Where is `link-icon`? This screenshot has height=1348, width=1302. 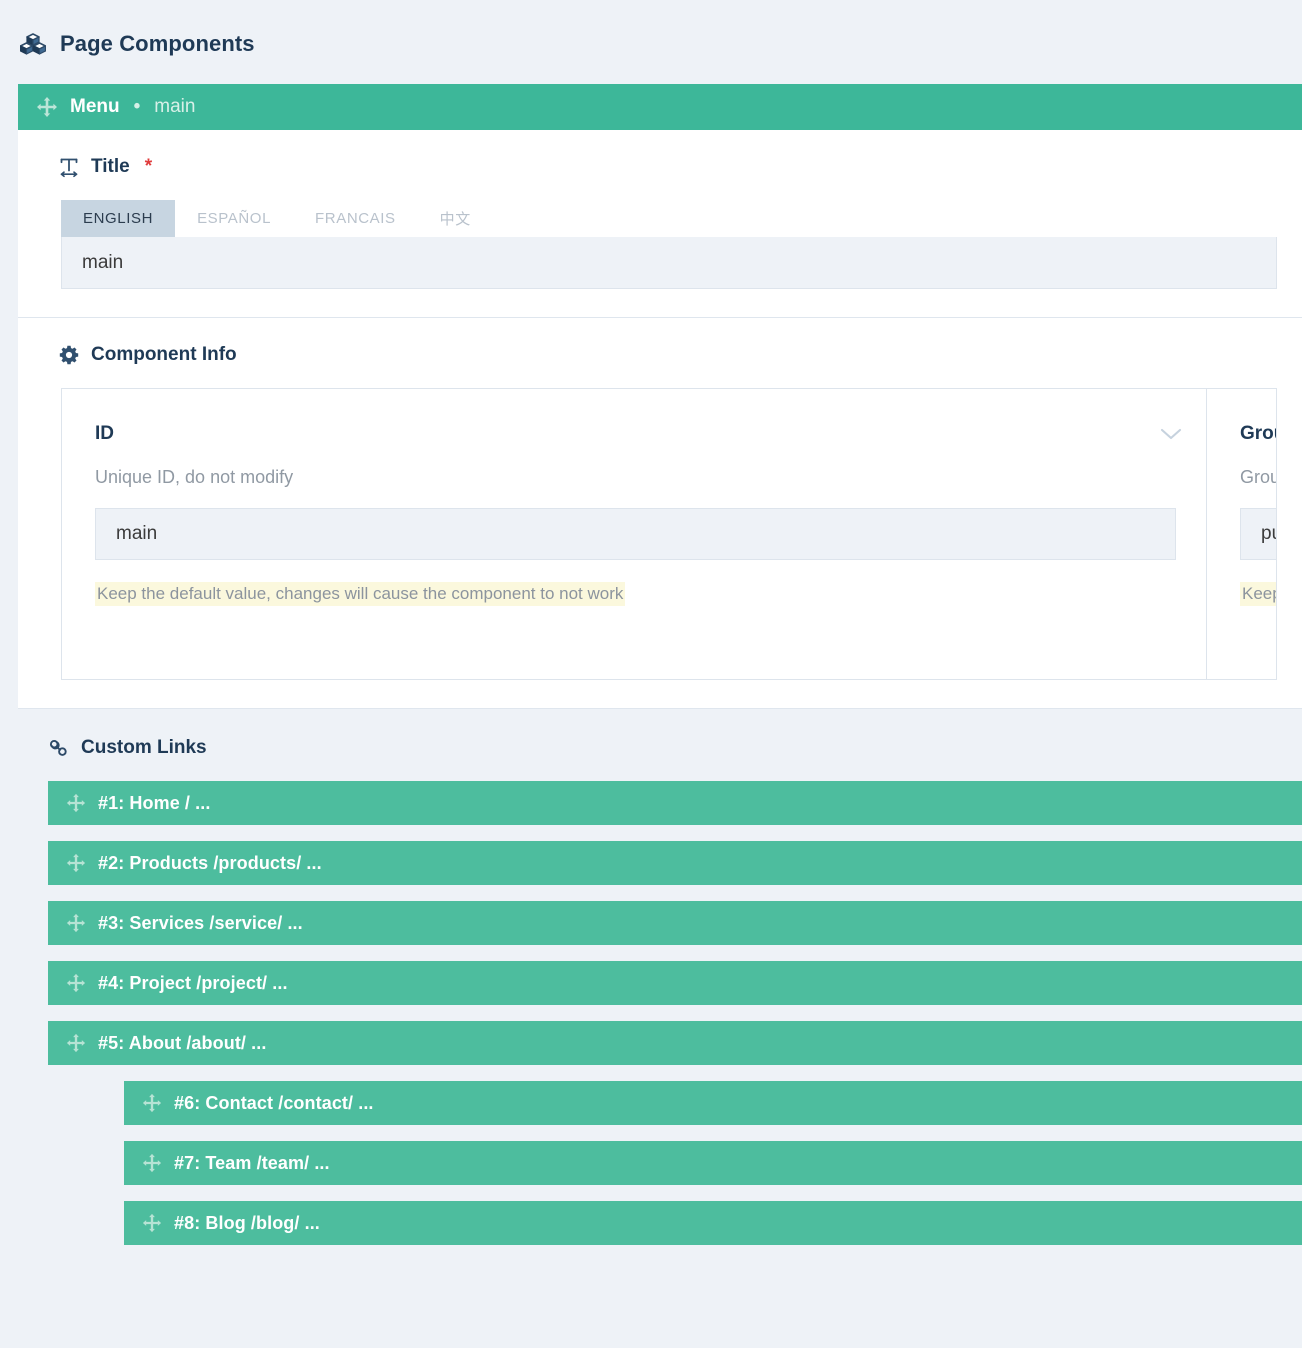
link-icon is located at coordinates (59, 748).